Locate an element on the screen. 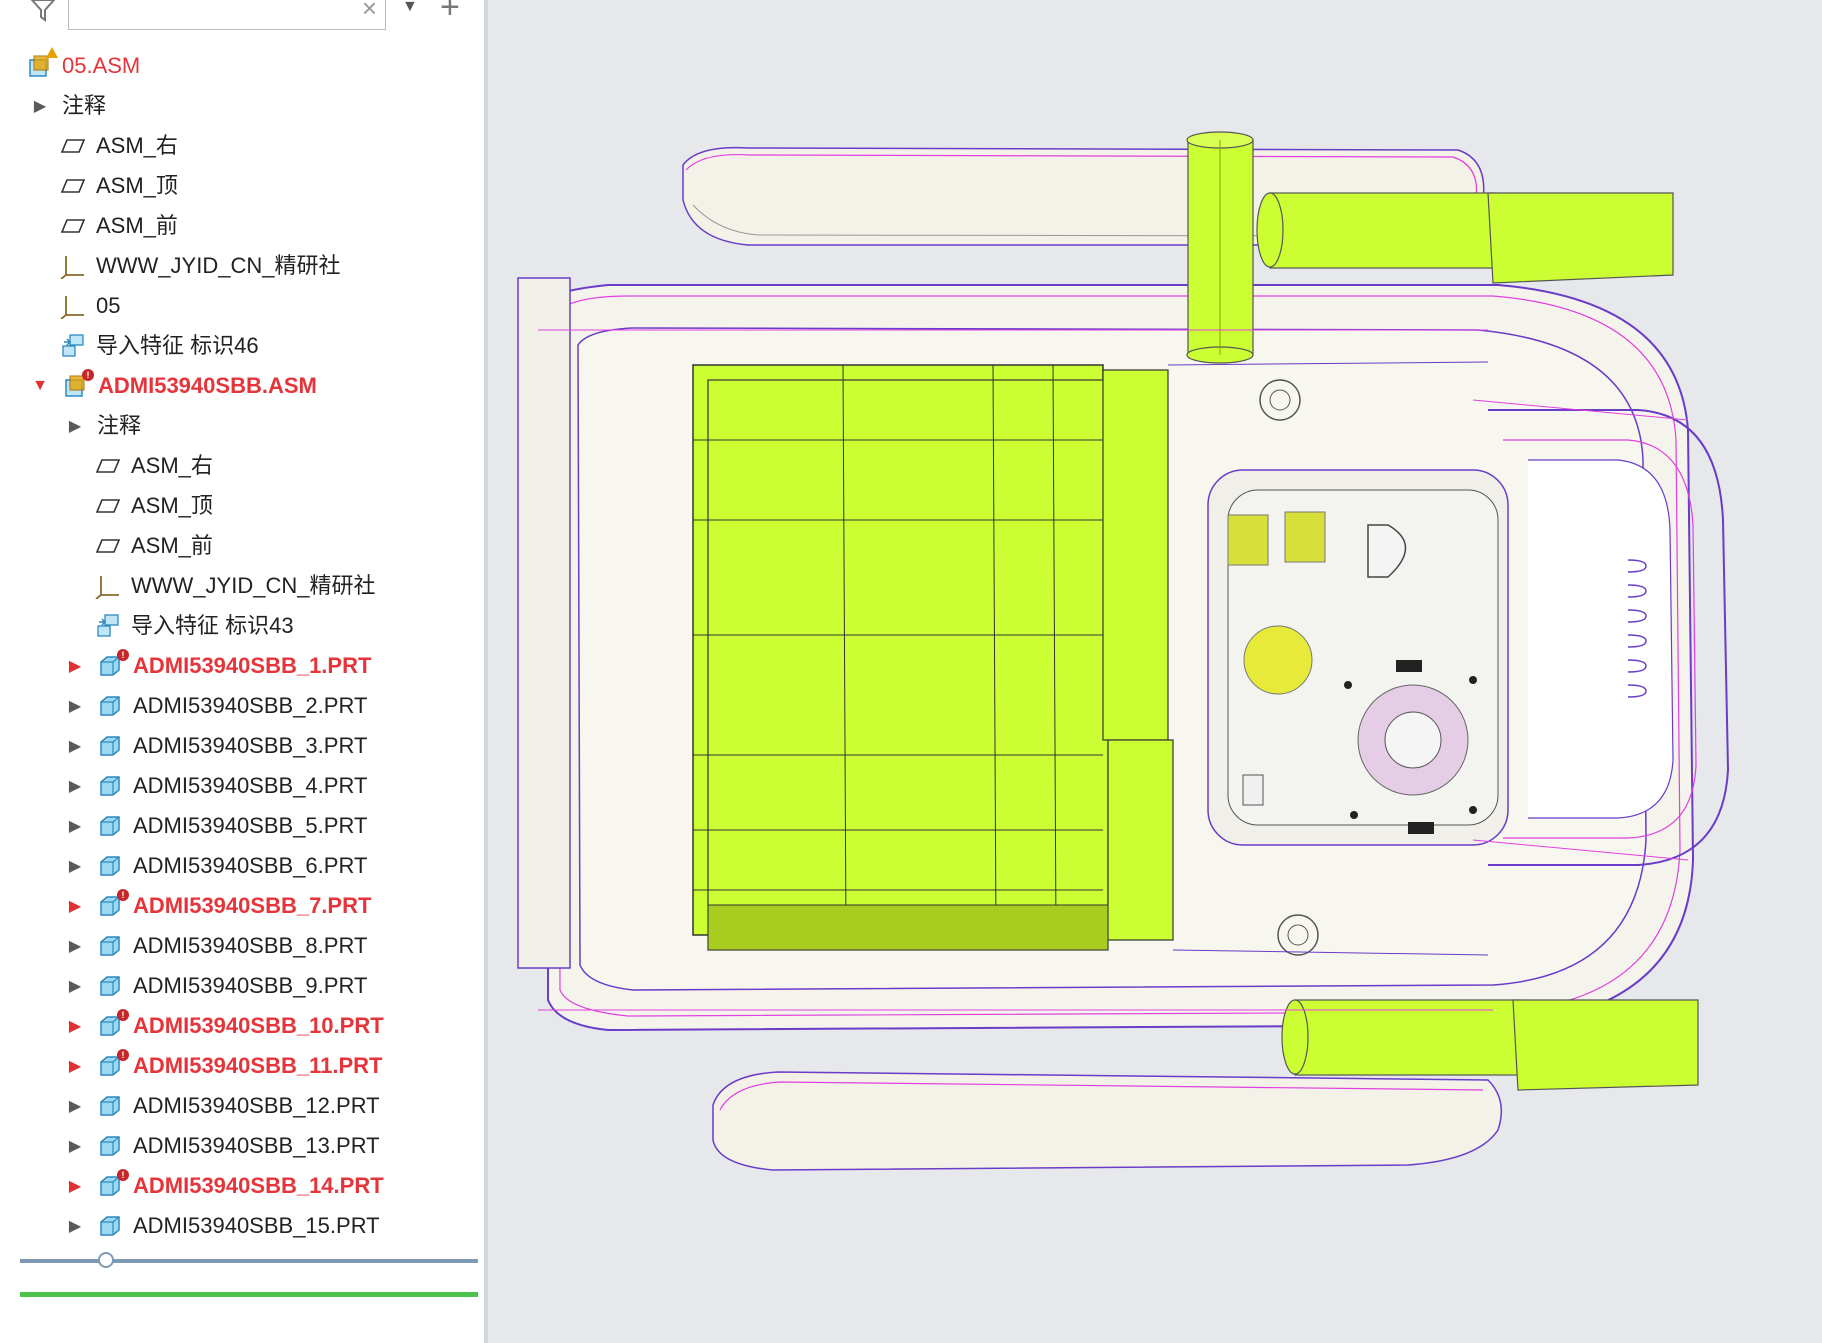  tree-item-label: ADMI53940SBB_4.PRT is located at coordinates (250, 785).